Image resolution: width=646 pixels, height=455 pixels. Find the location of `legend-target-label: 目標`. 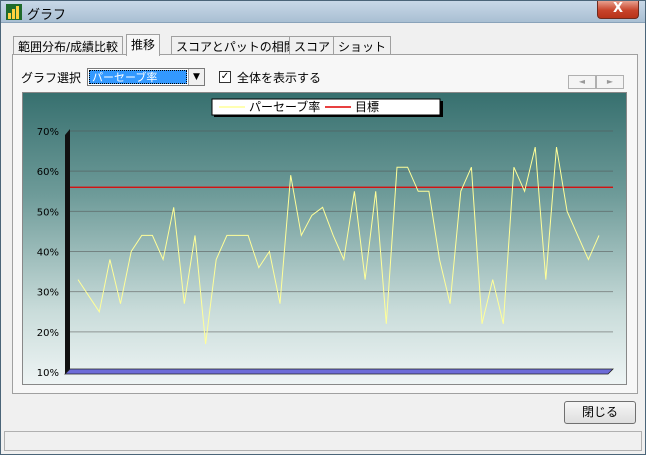

legend-target-label: 目標 is located at coordinates (367, 107).